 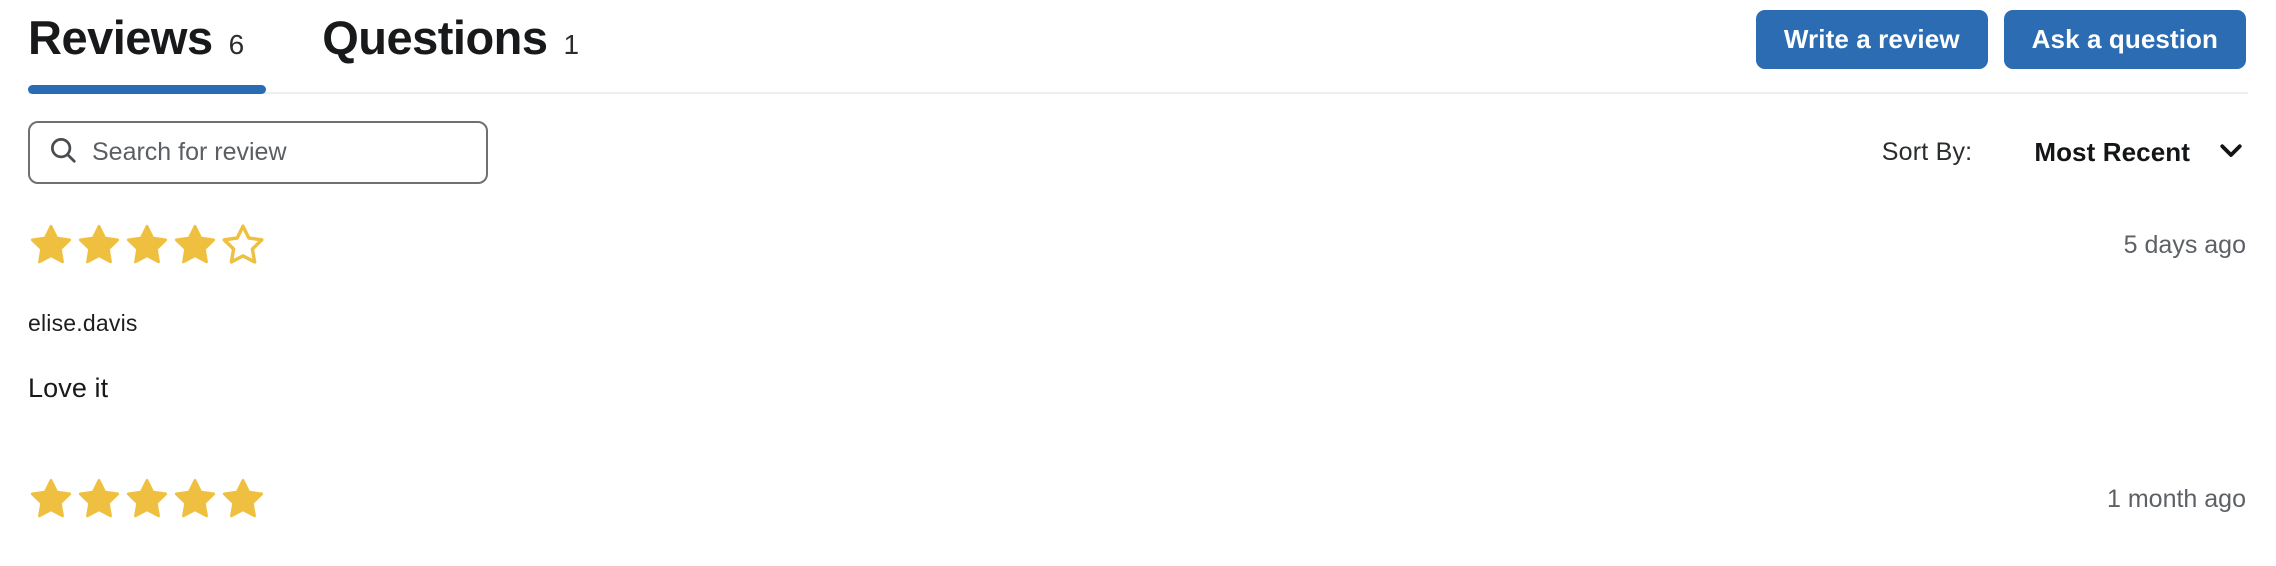 I want to click on tab-questions-label: Questions, so click(x=435, y=37).